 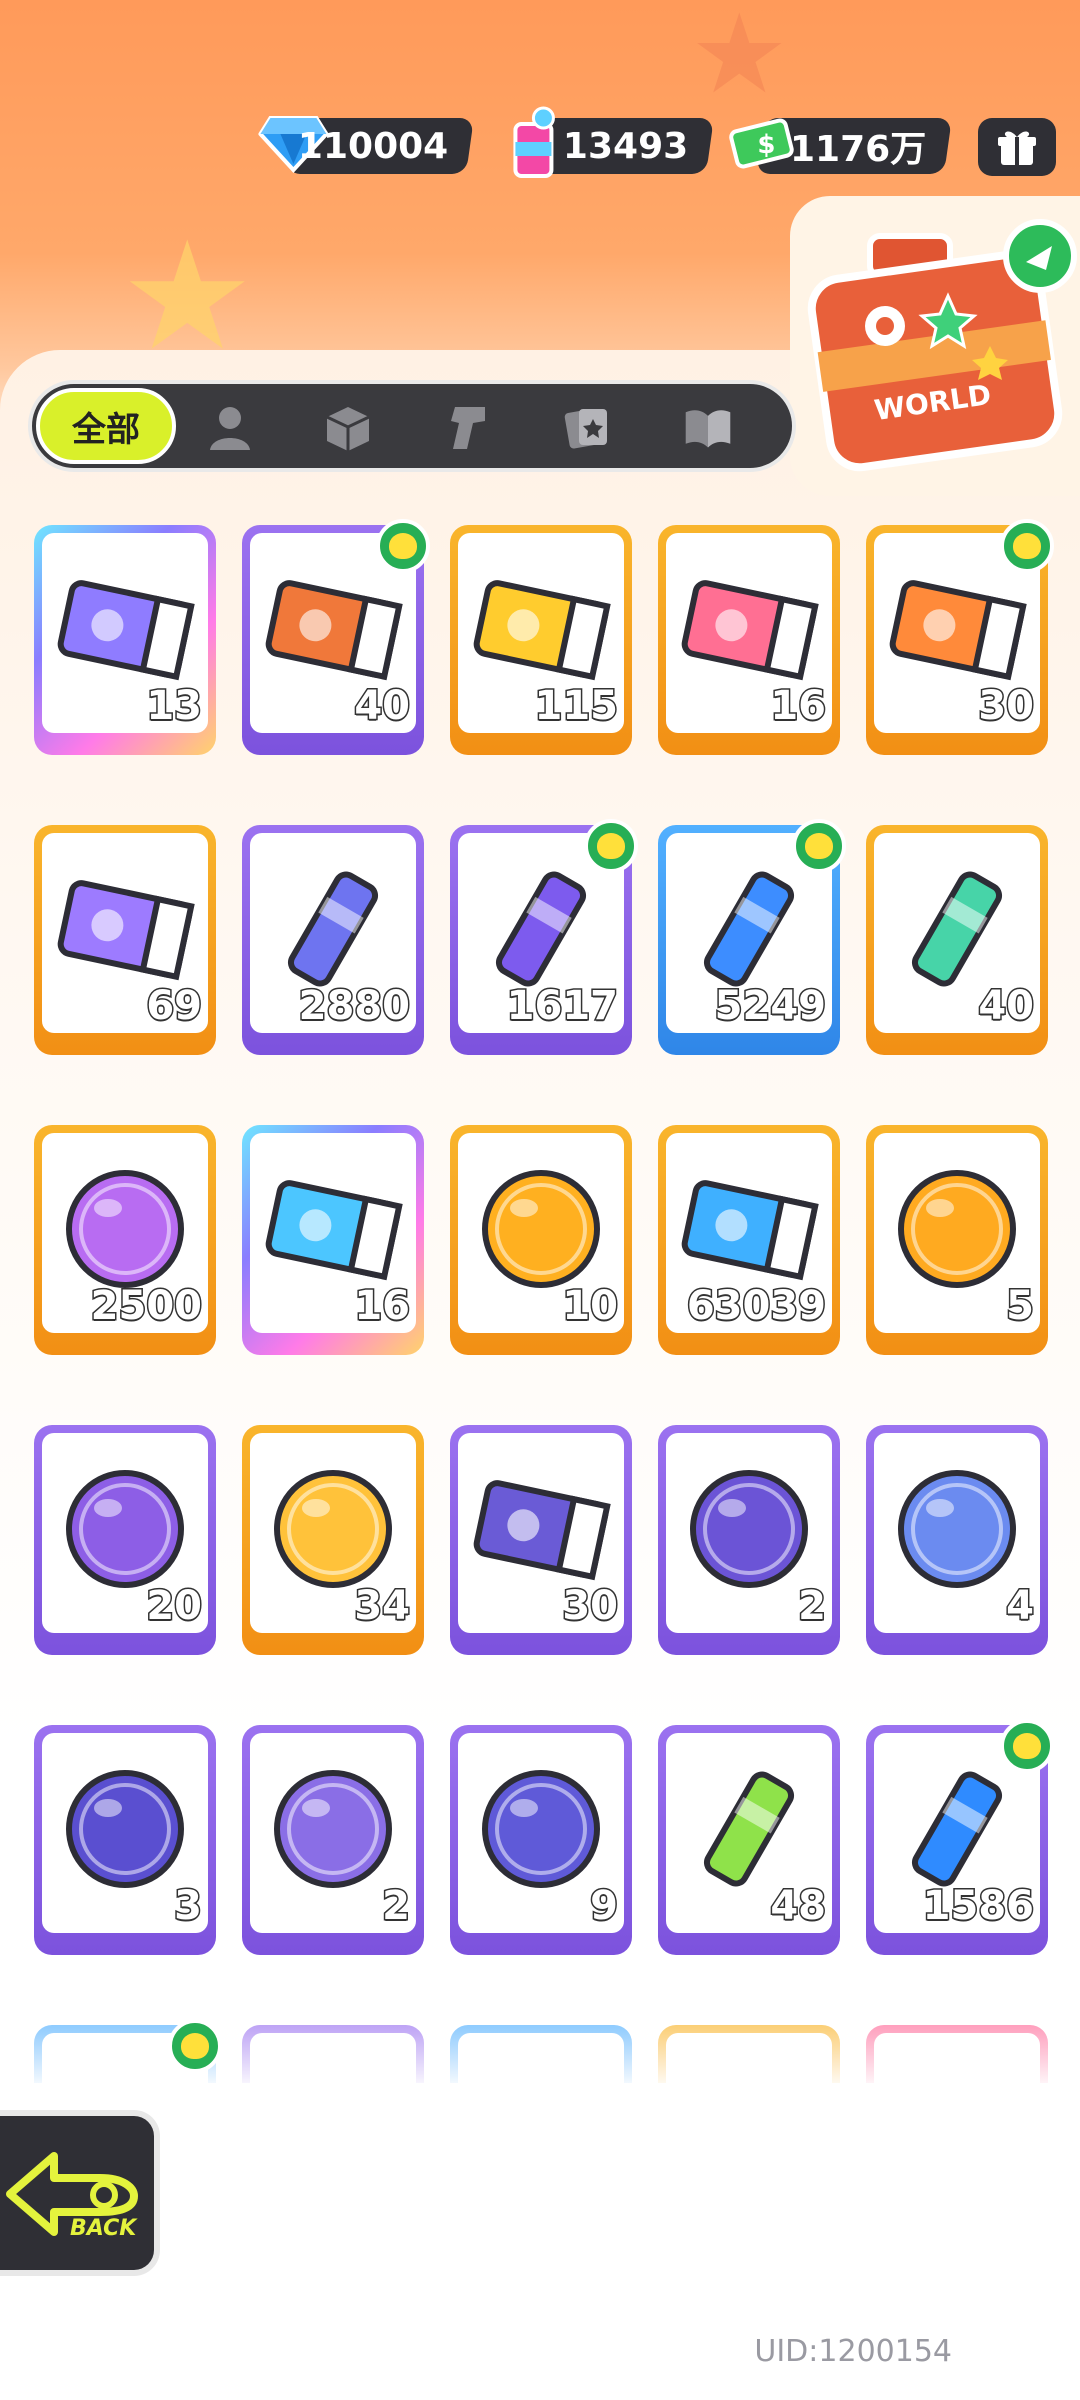 What do you see at coordinates (588, 428) in the screenshot?
I see `tab-cards` at bounding box center [588, 428].